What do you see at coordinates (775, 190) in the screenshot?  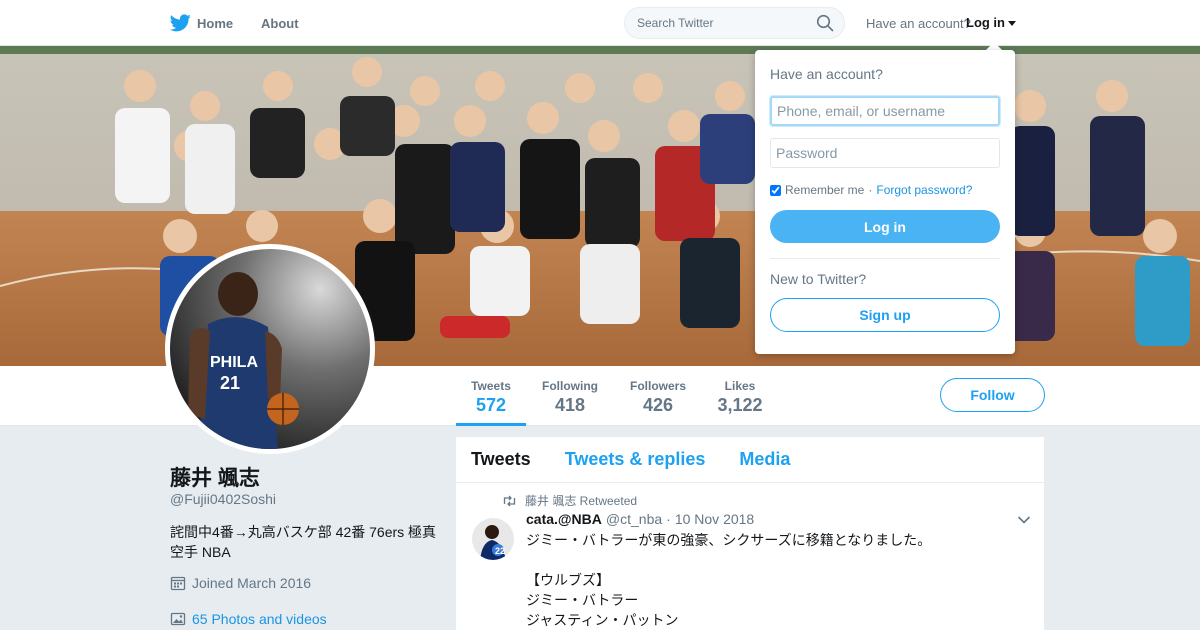 I see `remember-me-checkbox` at bounding box center [775, 190].